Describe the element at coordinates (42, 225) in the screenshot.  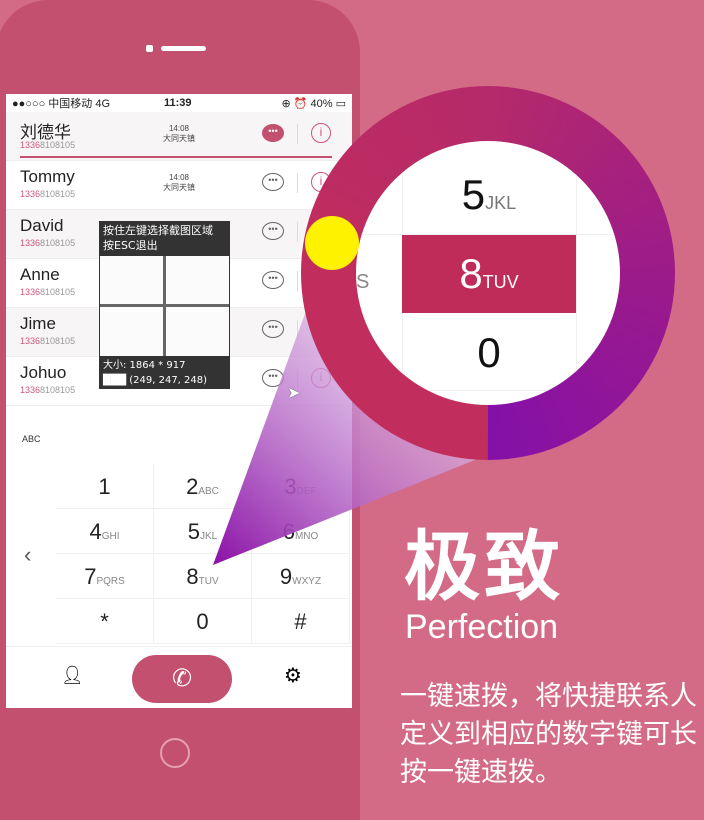
I see `contact-name: David` at that location.